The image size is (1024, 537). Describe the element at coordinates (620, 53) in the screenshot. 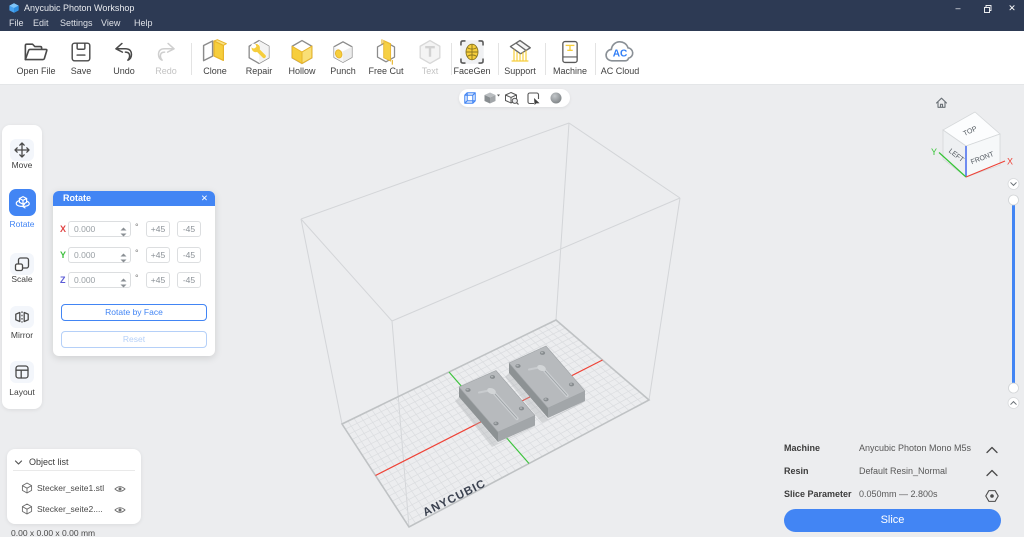

I see `svg-text: AC` at that location.